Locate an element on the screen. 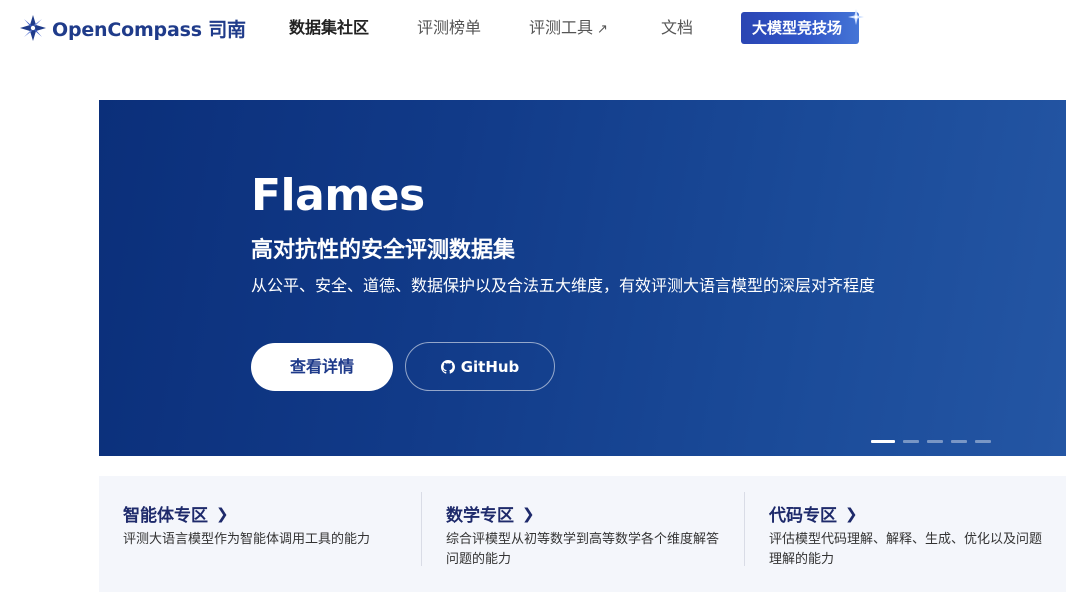 The image size is (1066, 602). nav-label: 评测工具 is located at coordinates (561, 27).